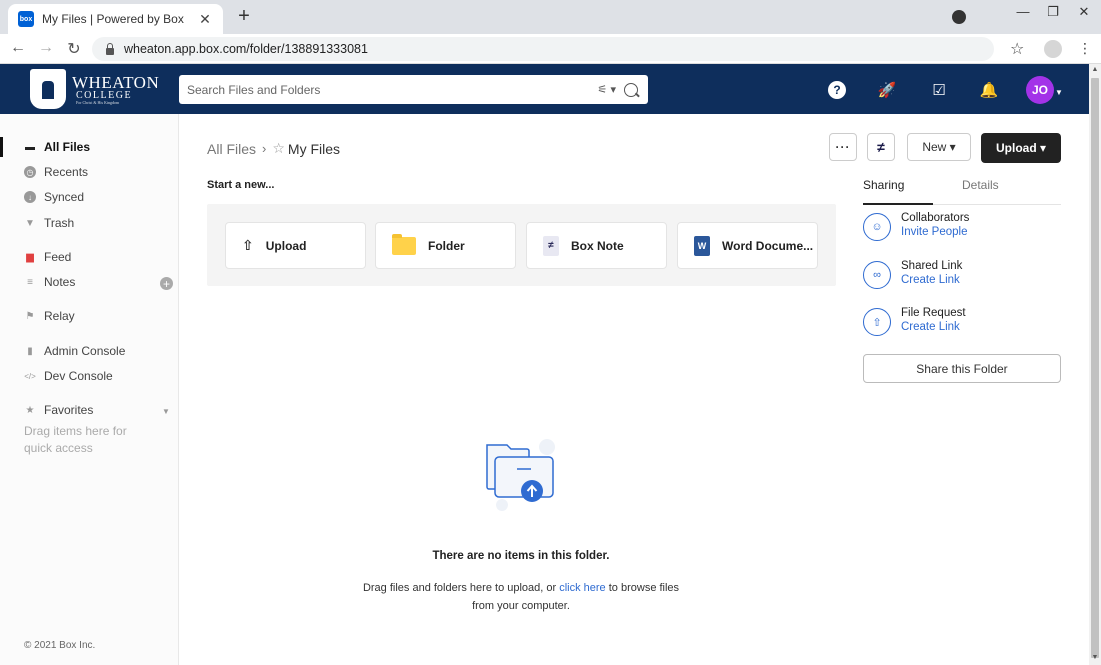 The height and width of the screenshot is (665, 1101). Describe the element at coordinates (85, 351) in the screenshot. I see `sidebar-item-label: Admin Console` at that location.